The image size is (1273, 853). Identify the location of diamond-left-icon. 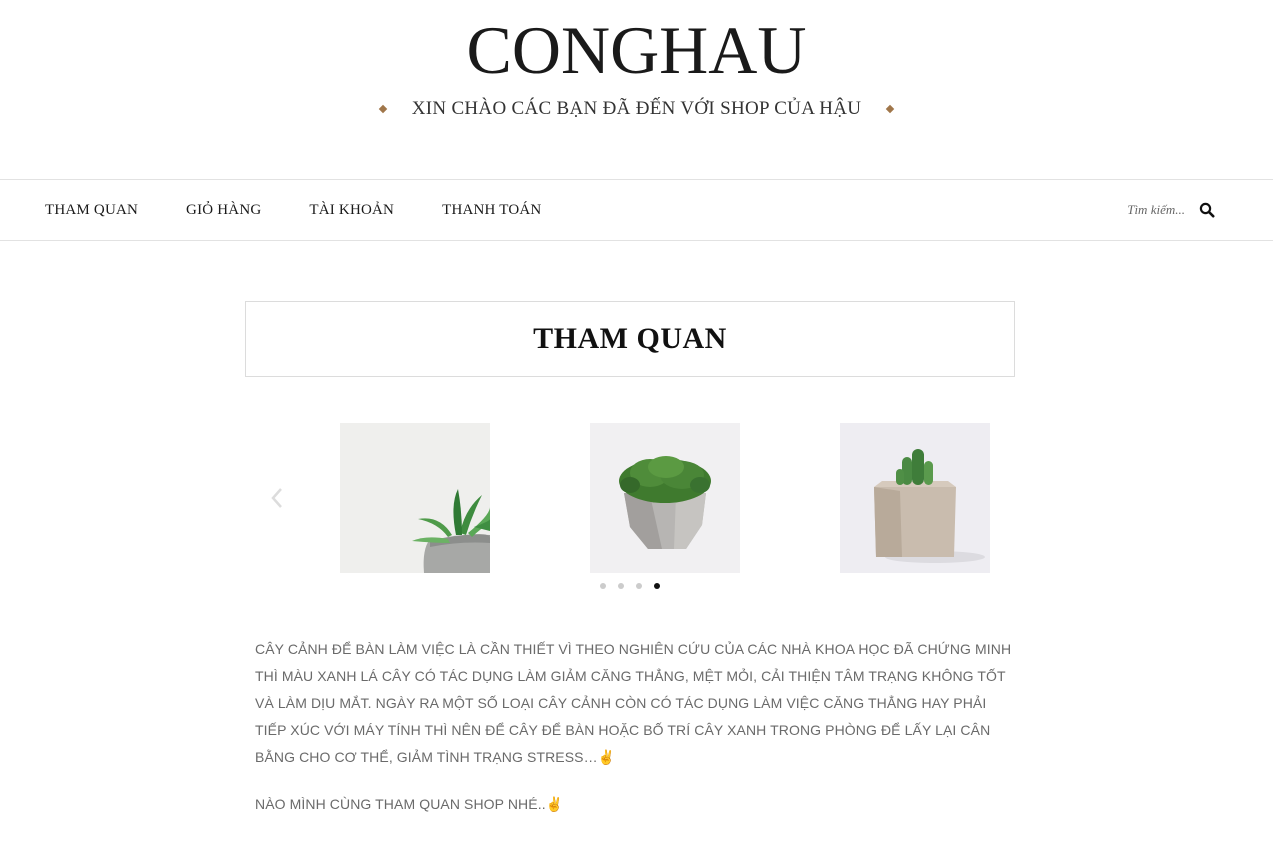
(382, 109).